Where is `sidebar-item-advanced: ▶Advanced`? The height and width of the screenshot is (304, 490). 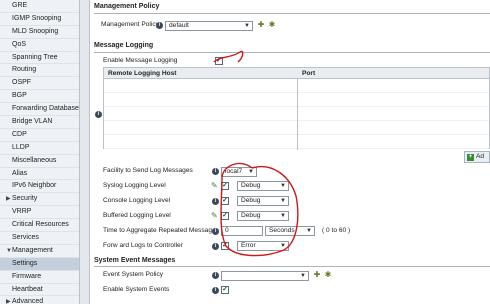
sidebar-item-advanced: ▶Advanced is located at coordinates (39, 300).